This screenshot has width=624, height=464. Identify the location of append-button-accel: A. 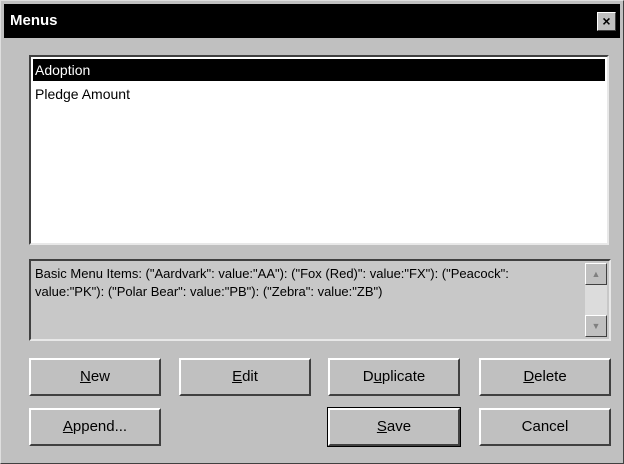
(67, 426).